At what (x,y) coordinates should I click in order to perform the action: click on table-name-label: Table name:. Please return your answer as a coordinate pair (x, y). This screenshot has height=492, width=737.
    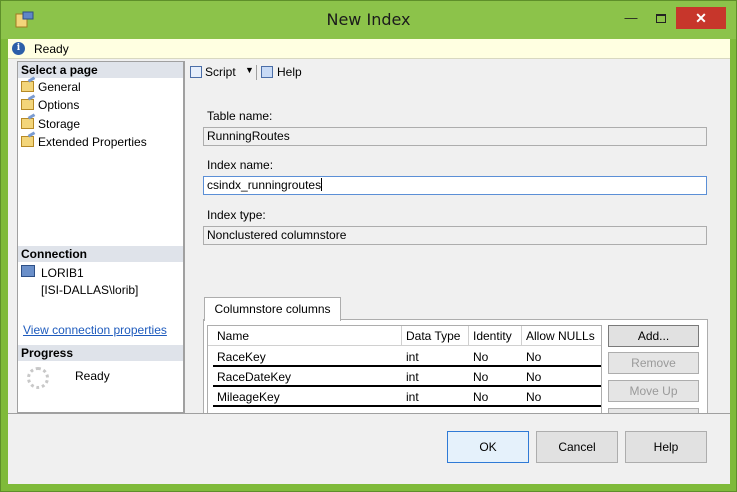
    Looking at the image, I should click on (240, 116).